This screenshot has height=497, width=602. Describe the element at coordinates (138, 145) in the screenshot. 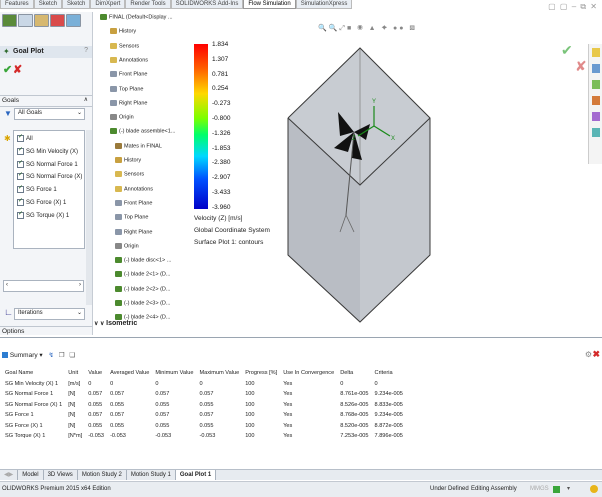

I see `tree-item: Mates in FINAL` at that location.